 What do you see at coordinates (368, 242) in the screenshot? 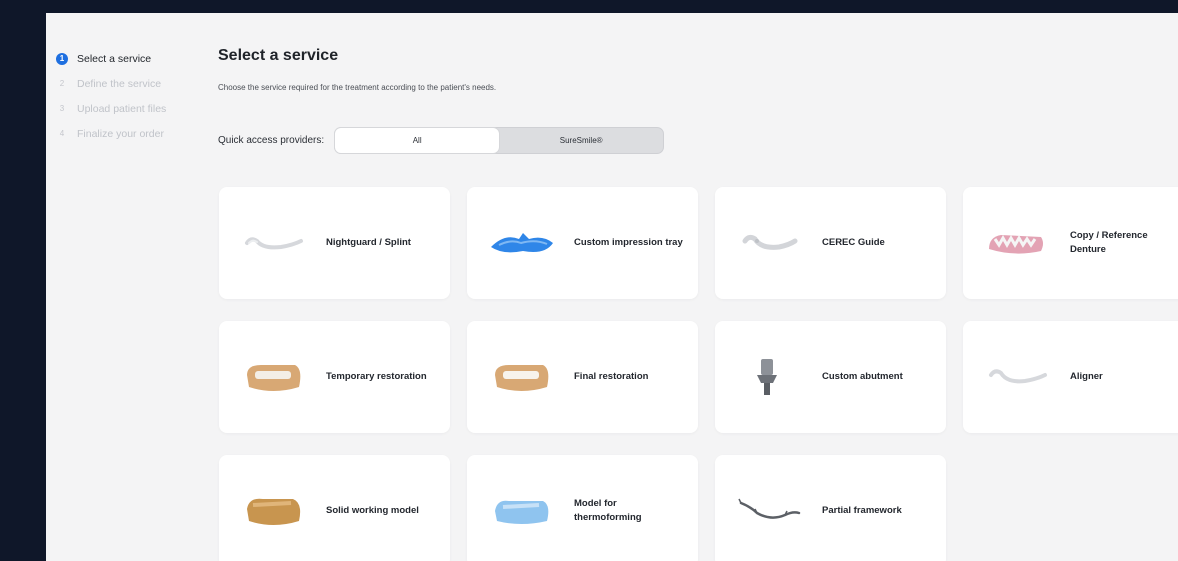
I see `service-label: Nightguard / Splint` at bounding box center [368, 242].